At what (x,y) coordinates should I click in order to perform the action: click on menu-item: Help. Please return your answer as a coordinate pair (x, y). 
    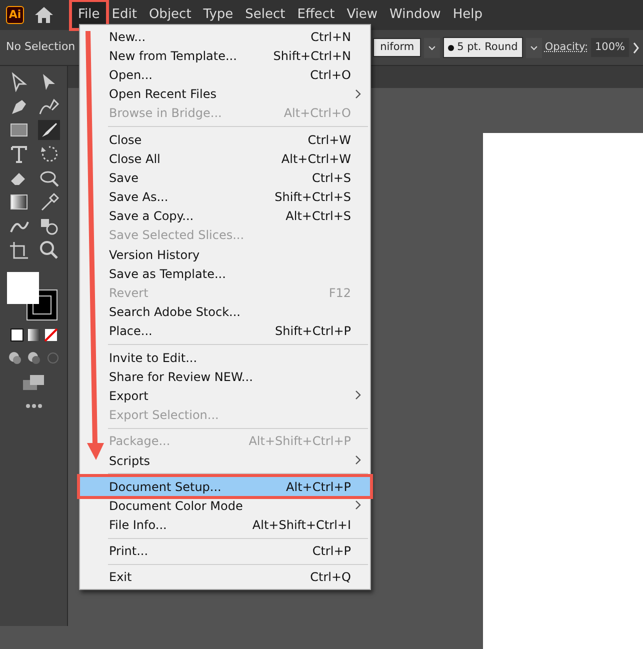
    Looking at the image, I should click on (467, 15).